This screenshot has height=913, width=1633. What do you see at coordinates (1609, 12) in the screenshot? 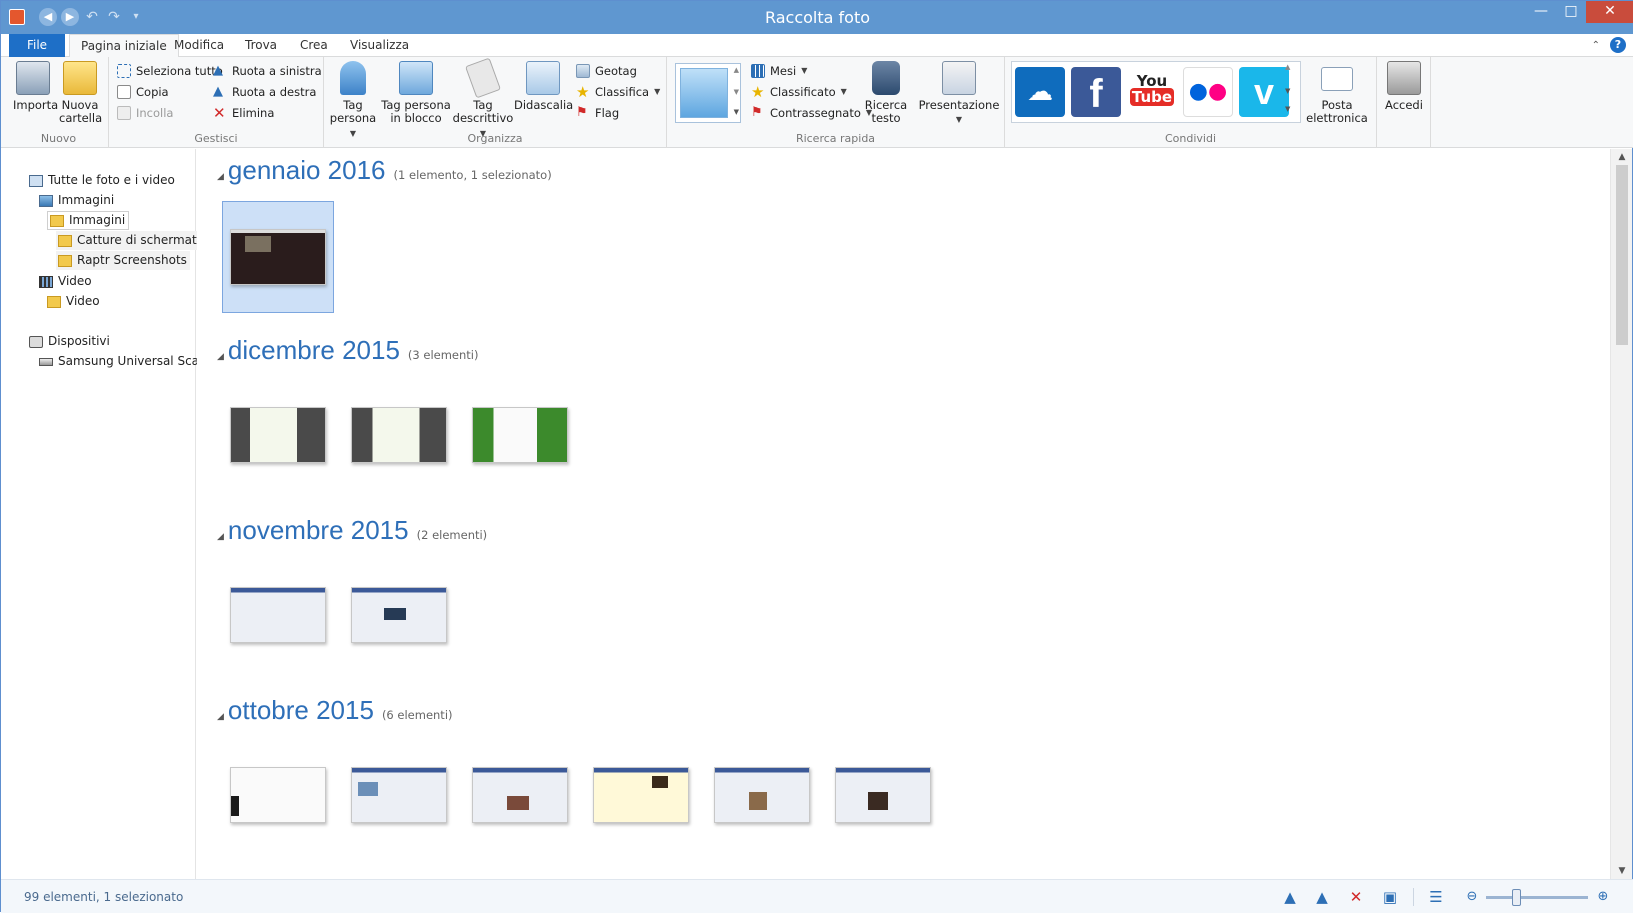
I see `close-button: ✕` at bounding box center [1609, 12].